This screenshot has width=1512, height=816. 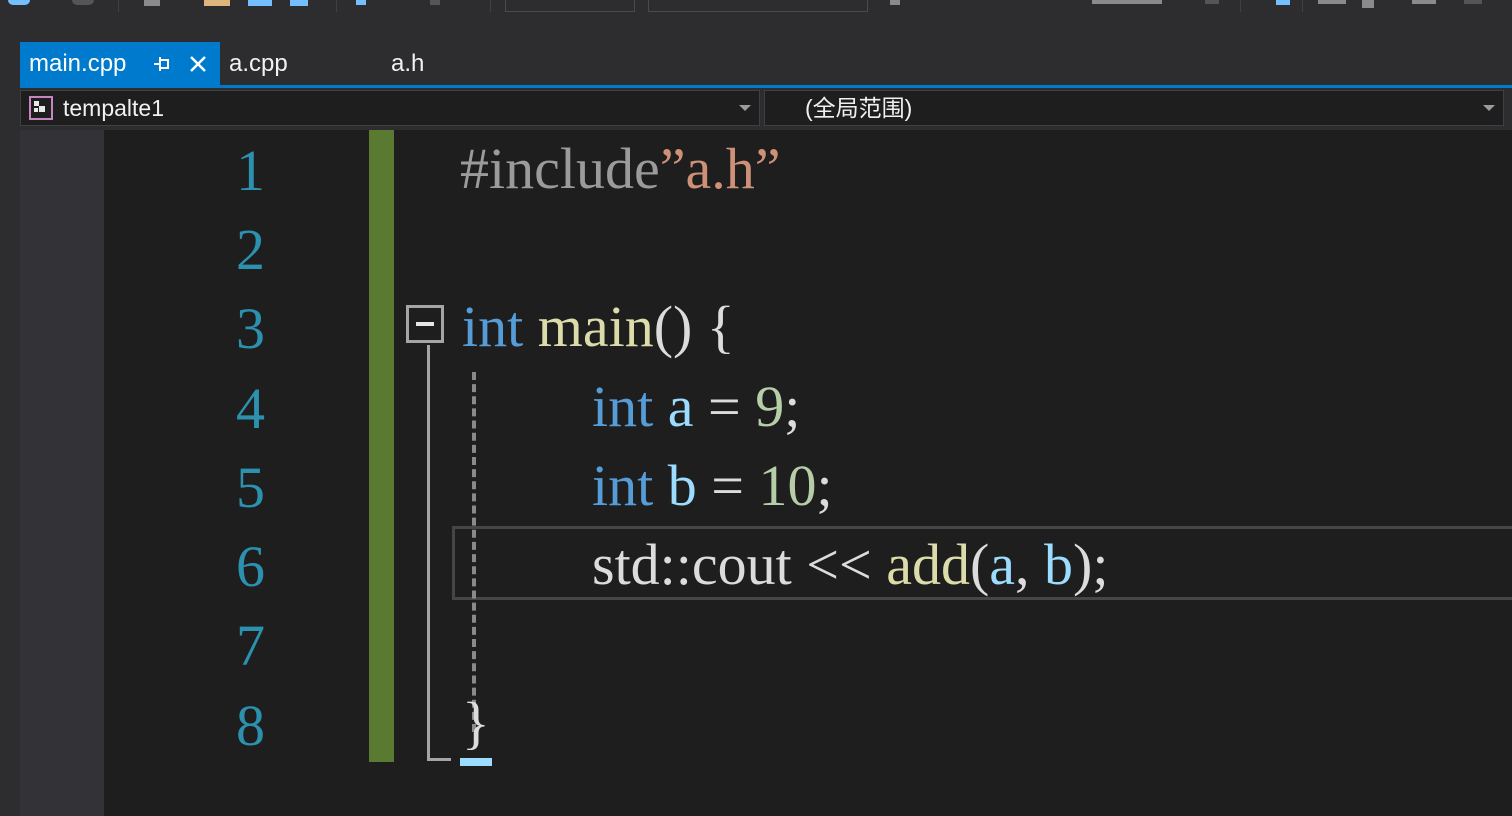 I want to click on line-number: 1, so click(x=250, y=170).